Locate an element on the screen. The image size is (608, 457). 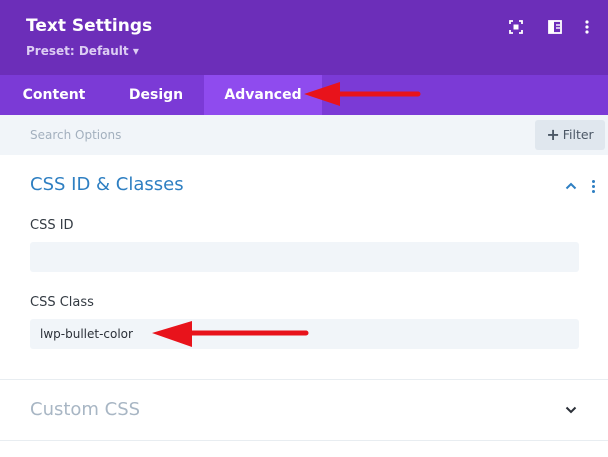
tab-content: Content is located at coordinates (54, 95).